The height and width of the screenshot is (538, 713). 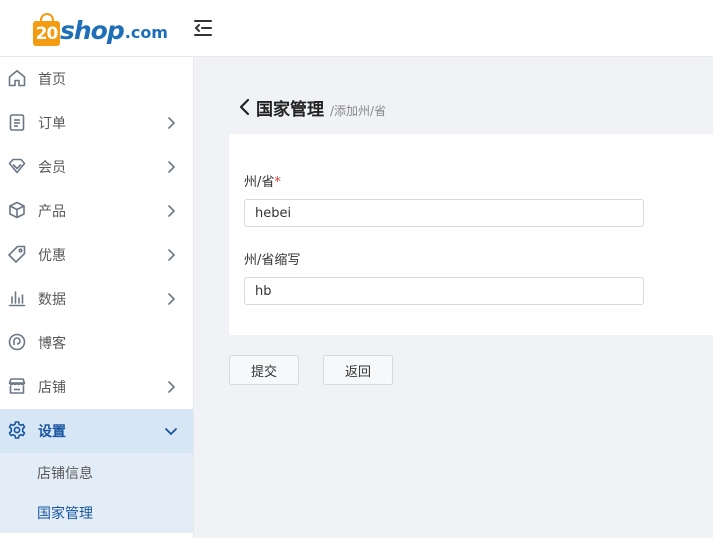 What do you see at coordinates (52, 124) in the screenshot?
I see `sidebar-item-label: 订单` at bounding box center [52, 124].